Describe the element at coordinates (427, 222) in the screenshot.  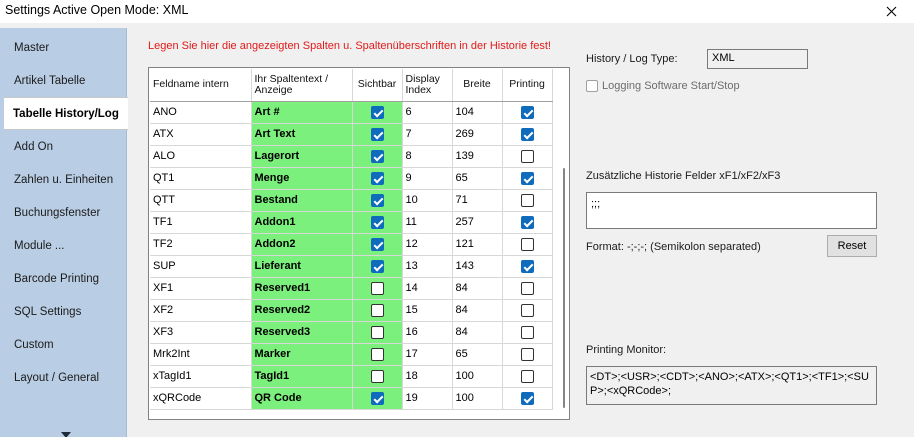
I see `cell-display-index: 11` at that location.